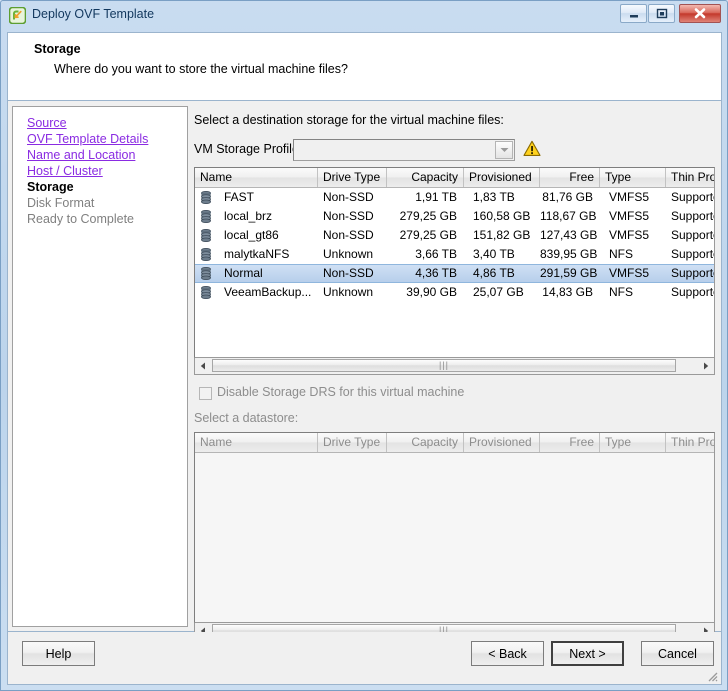 Image resolution: width=728 pixels, height=691 pixels. What do you see at coordinates (621, 254) in the screenshot?
I see `cell-type: NFS` at bounding box center [621, 254].